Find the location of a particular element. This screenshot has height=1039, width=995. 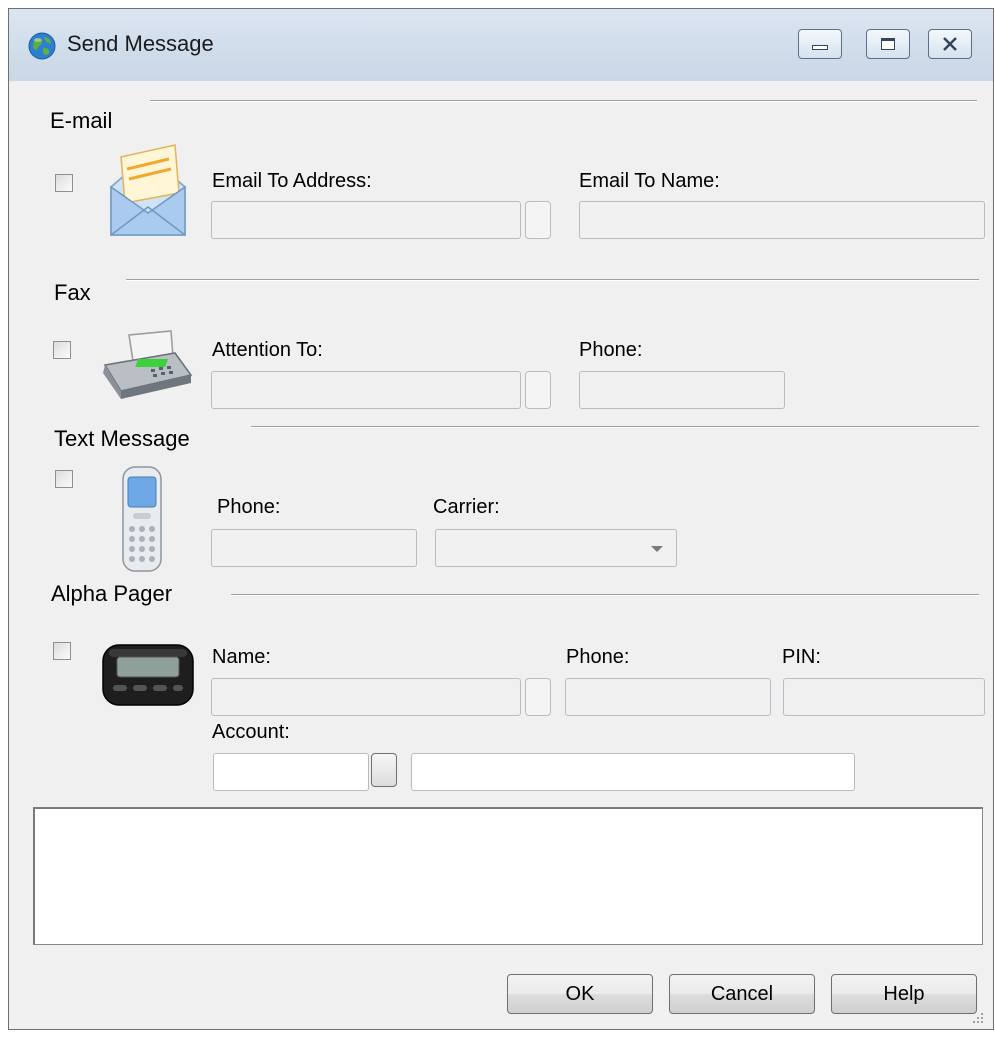

account-label: Account: is located at coordinates (251, 732).